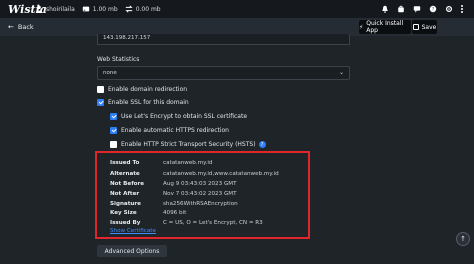 The image size is (474, 264). I want to click on save-button-label: Save, so click(429, 27).